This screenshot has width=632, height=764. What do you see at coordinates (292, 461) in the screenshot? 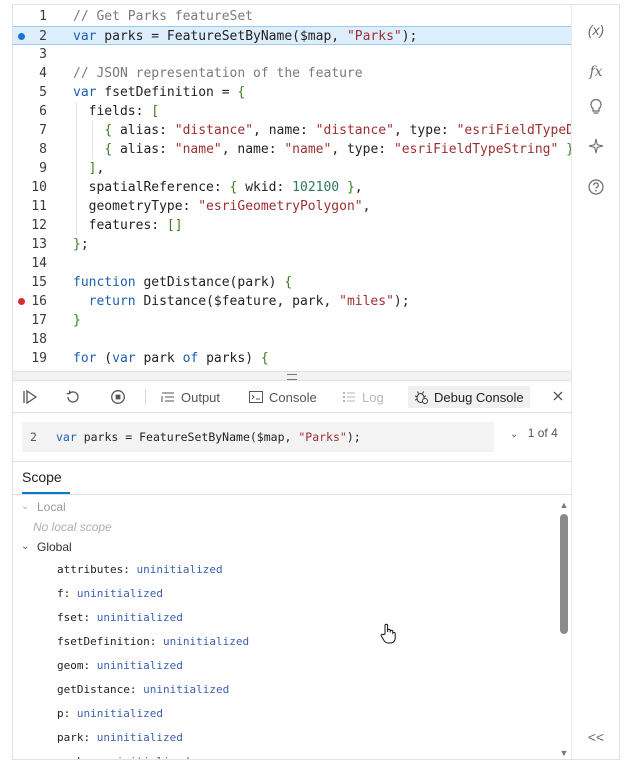
I see `scope-divider` at bounding box center [292, 461].